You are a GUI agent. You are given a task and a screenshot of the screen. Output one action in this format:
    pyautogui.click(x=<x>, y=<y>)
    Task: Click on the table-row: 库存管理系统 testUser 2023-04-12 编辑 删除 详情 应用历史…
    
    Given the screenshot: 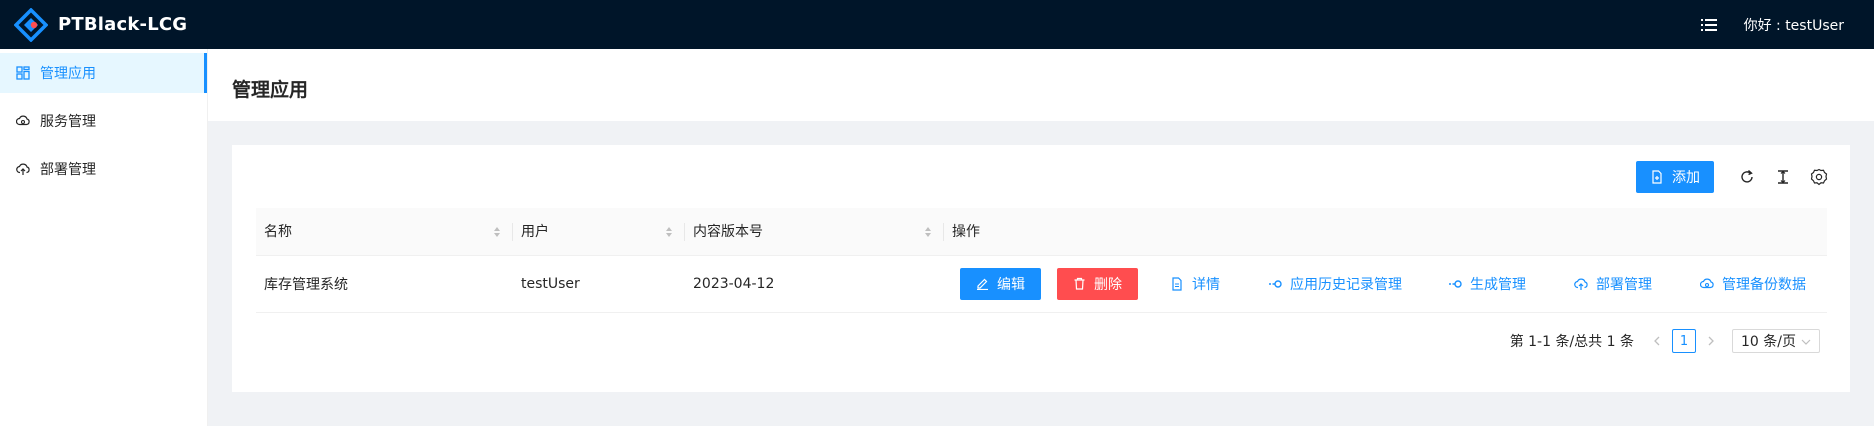 What is the action you would take?
    pyautogui.click(x=1041, y=284)
    